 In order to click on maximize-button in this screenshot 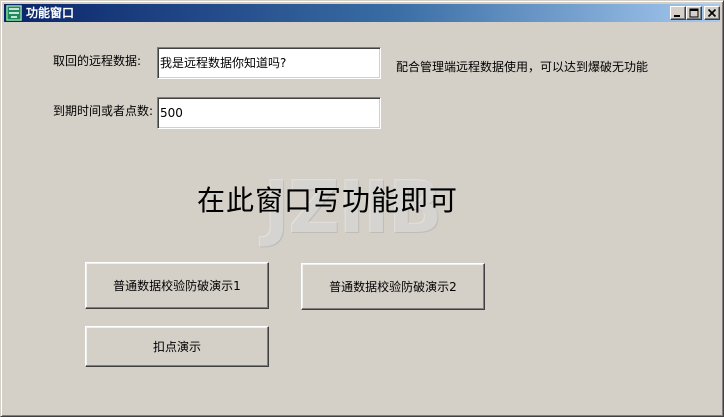, I will do `click(694, 13)`.